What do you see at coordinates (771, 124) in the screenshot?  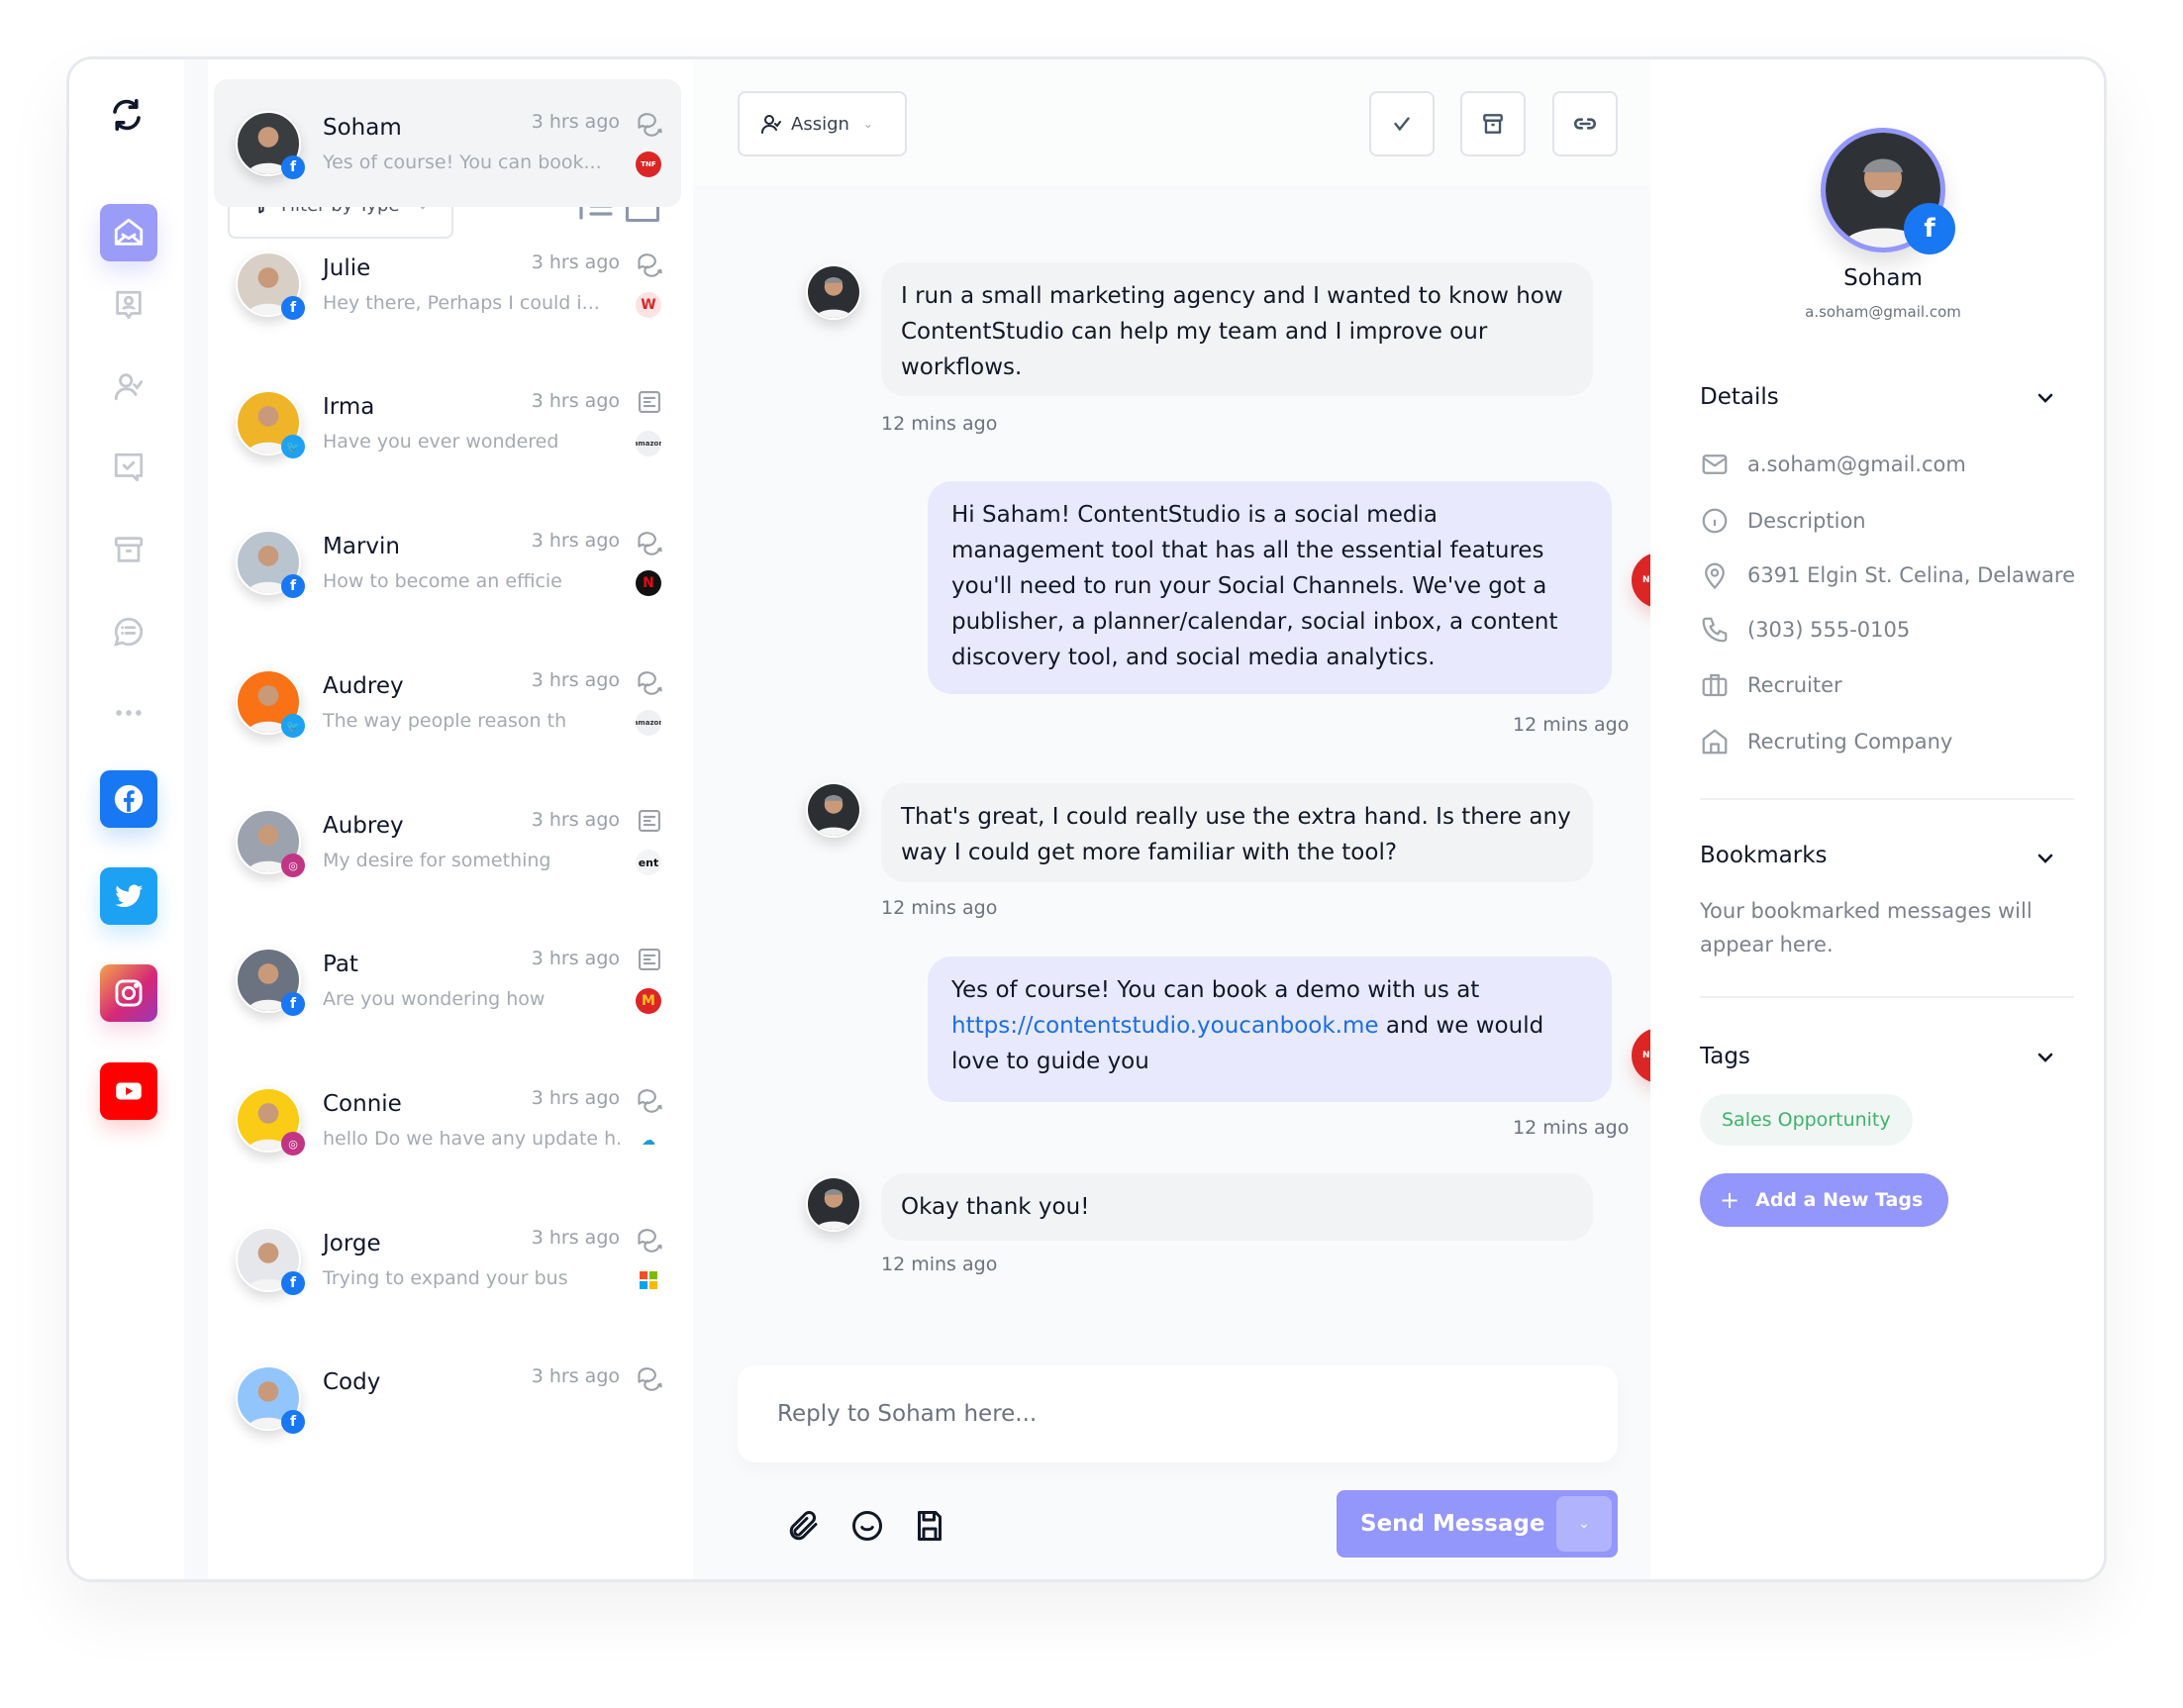 I see `user-check-icon` at bounding box center [771, 124].